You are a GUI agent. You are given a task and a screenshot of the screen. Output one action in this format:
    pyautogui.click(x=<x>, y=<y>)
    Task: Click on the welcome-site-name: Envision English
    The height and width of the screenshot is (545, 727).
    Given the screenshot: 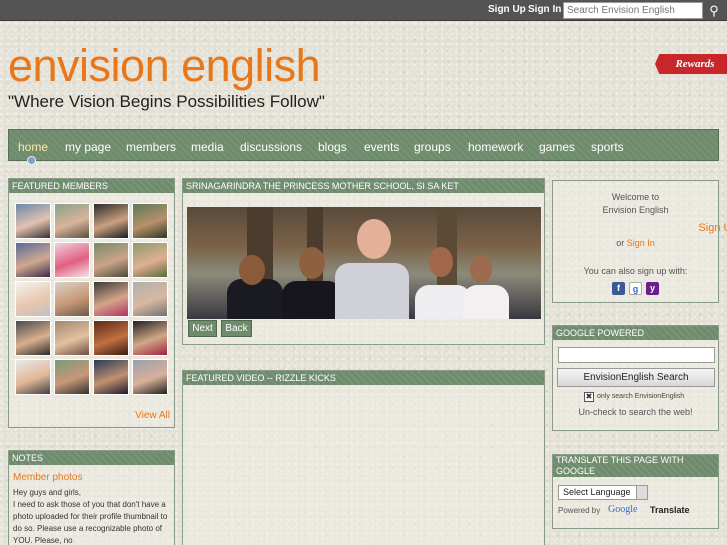 What is the action you would take?
    pyautogui.click(x=635, y=210)
    